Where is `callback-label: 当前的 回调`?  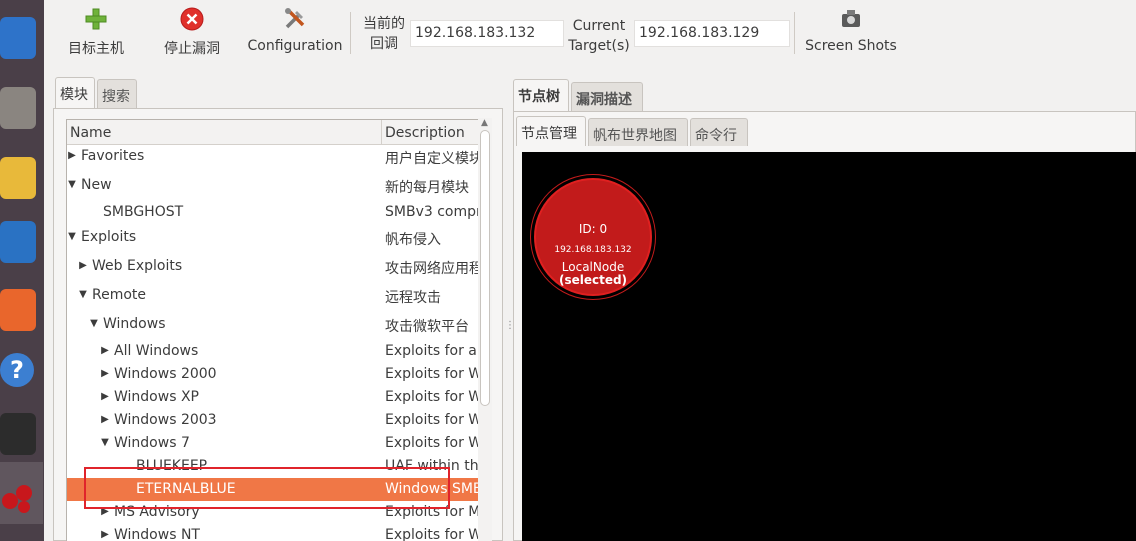 callback-label: 当前的 回调 is located at coordinates (384, 34).